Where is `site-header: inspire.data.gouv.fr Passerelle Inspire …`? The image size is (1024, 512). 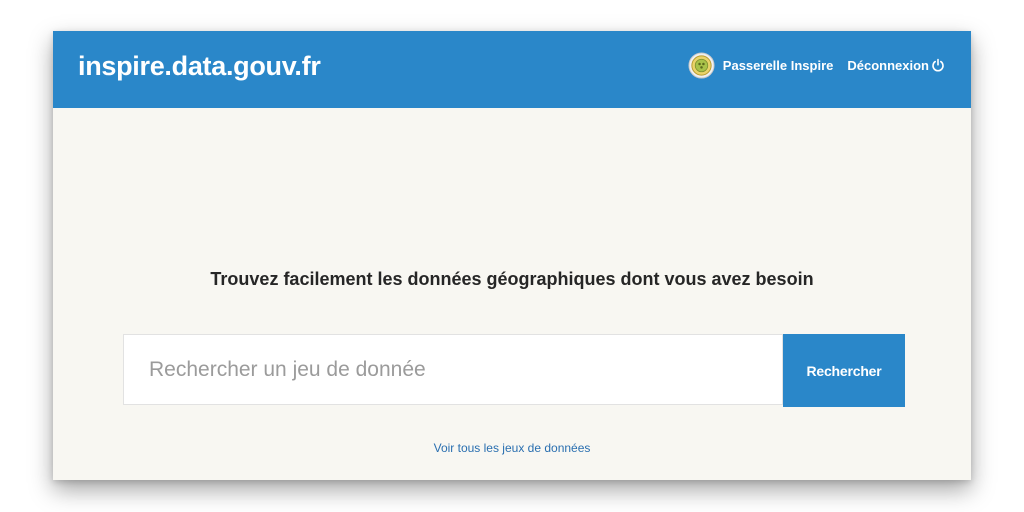
site-header: inspire.data.gouv.fr Passerelle Inspire … is located at coordinates (512, 69).